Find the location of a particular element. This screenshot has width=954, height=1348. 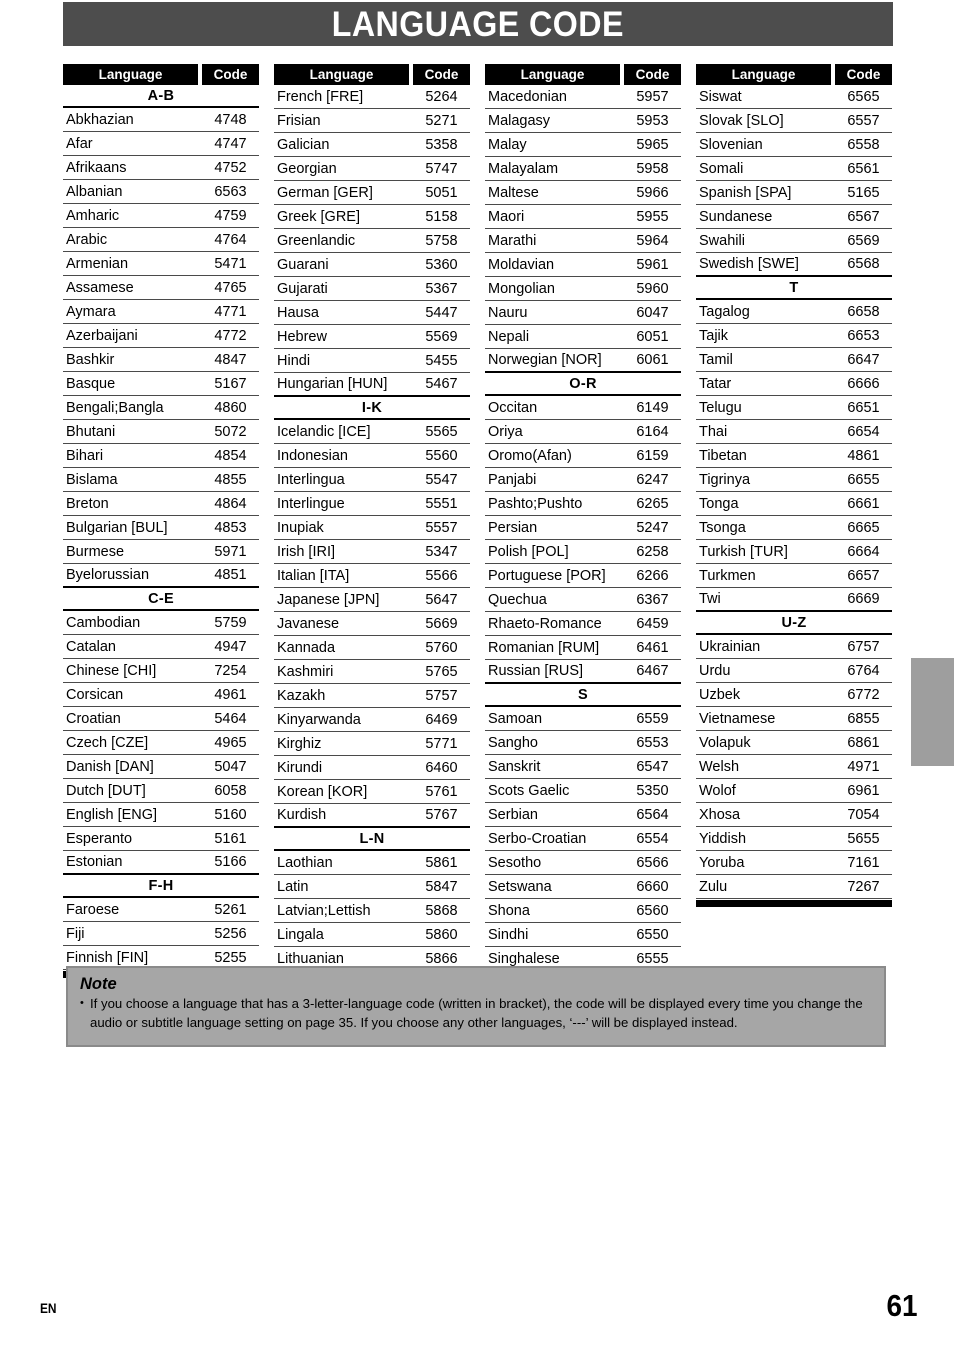

table-row: Albanian 6563 is located at coordinates (161, 192).